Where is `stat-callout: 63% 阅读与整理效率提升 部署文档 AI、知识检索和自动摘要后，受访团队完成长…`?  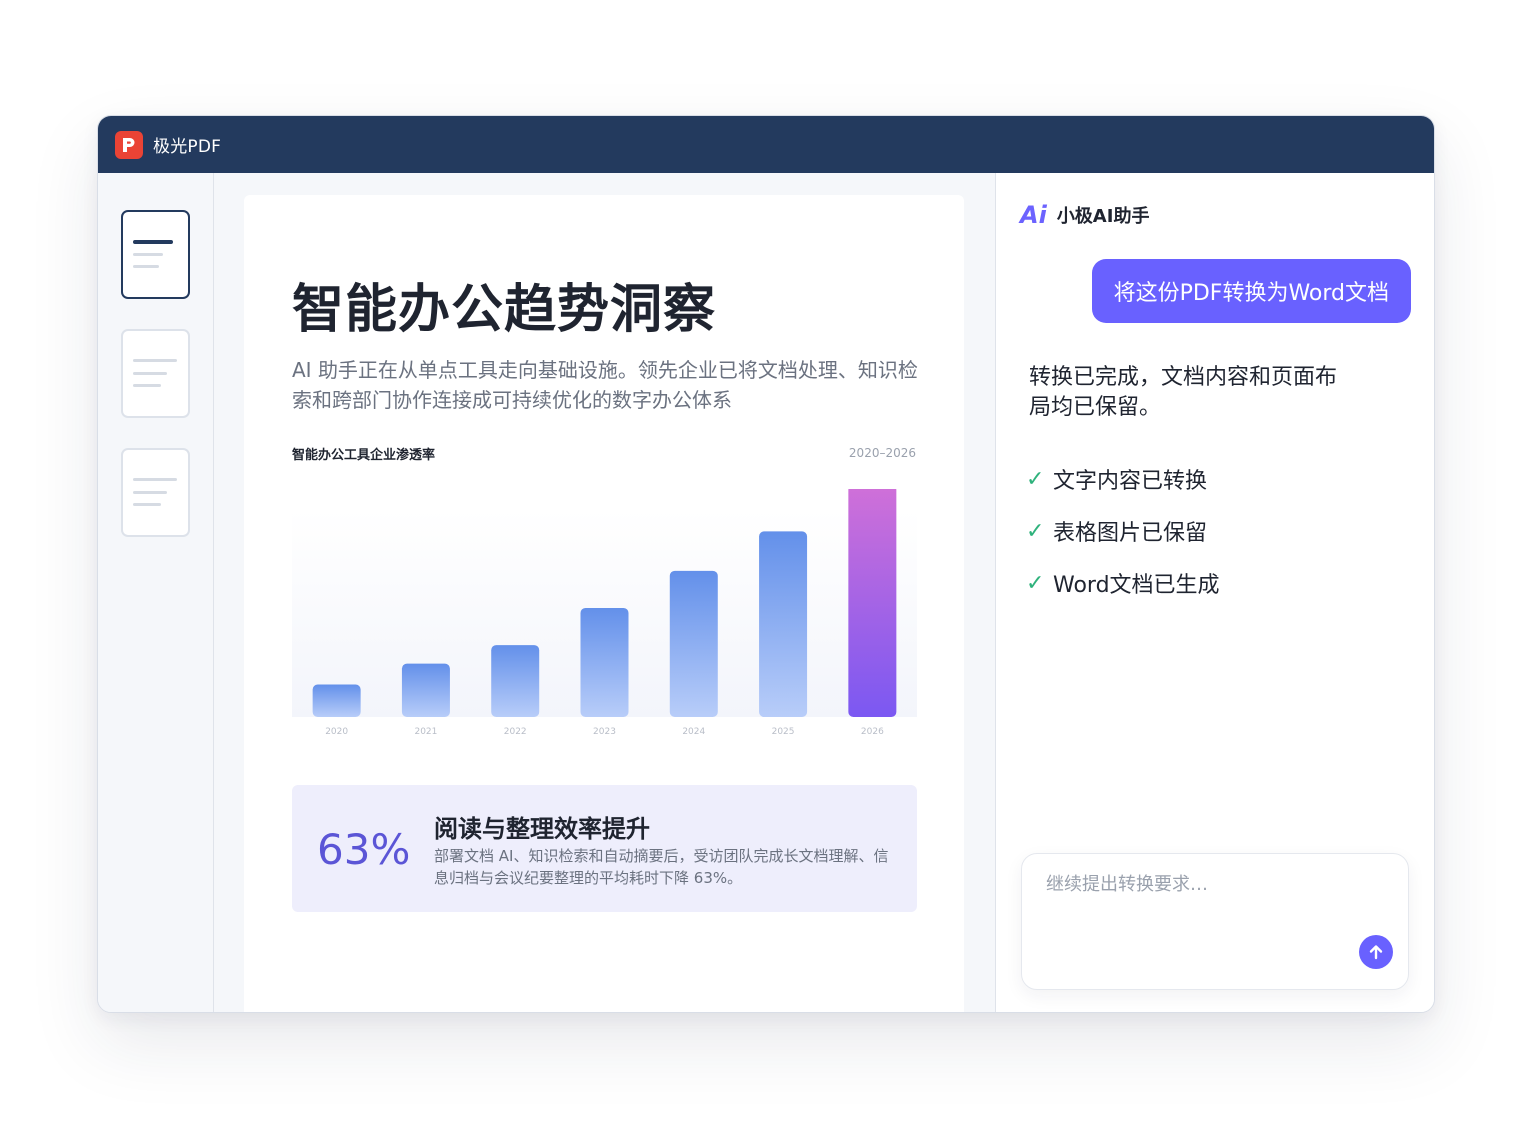
stat-callout: 63% 阅读与整理效率提升 部署文档 AI、知识检索和自动摘要后，受访团队完成长… is located at coordinates (604, 848).